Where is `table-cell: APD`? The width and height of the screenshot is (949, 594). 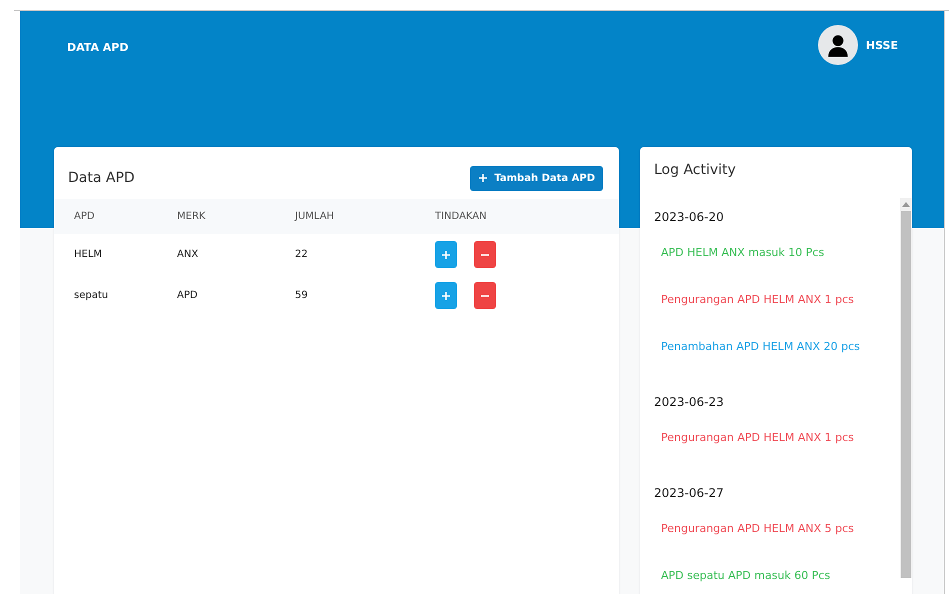 table-cell: APD is located at coordinates (187, 295).